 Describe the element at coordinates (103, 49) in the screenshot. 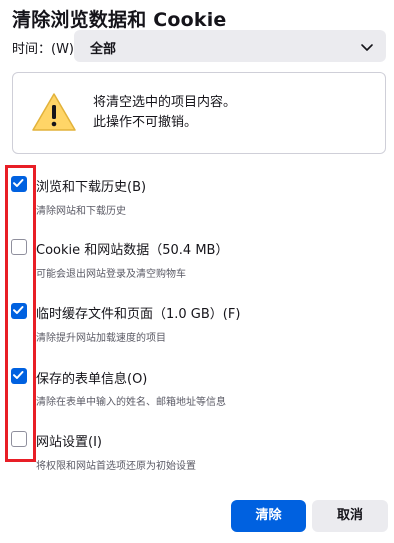

I see `time-range-value: 全部` at that location.